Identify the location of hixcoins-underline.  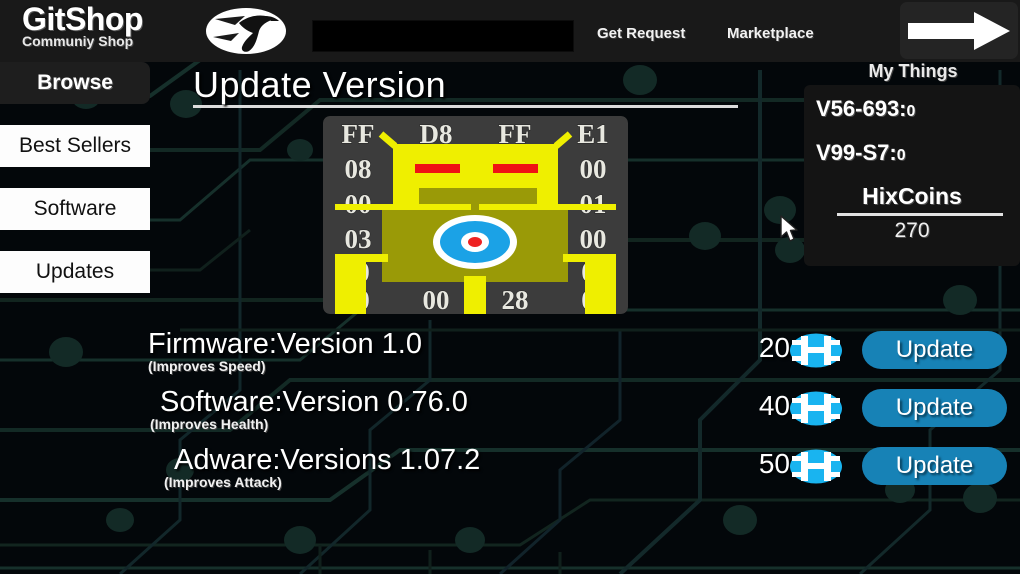
(920, 214).